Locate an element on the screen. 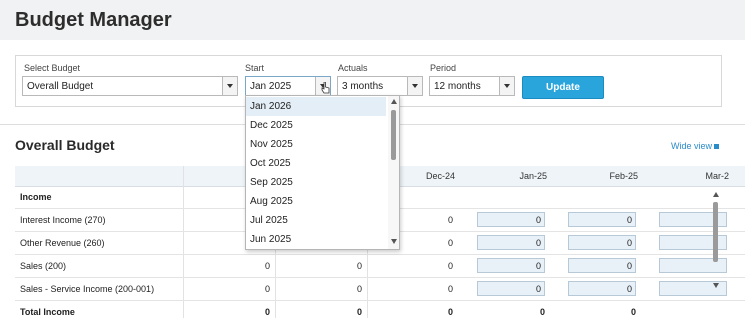 Image resolution: width=745 pixels, height=318 pixels. row-label: Sales - Service Income (200-001) is located at coordinates (87, 289).